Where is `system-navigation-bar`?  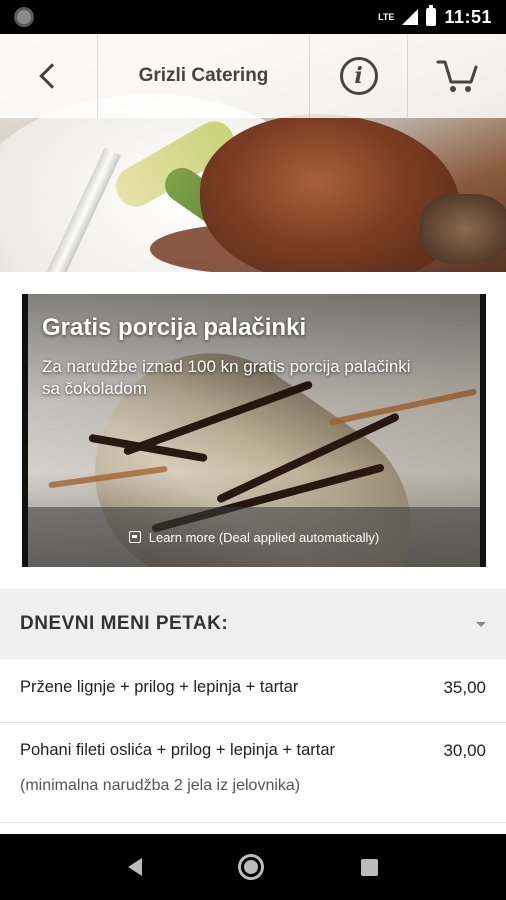 system-navigation-bar is located at coordinates (253, 867).